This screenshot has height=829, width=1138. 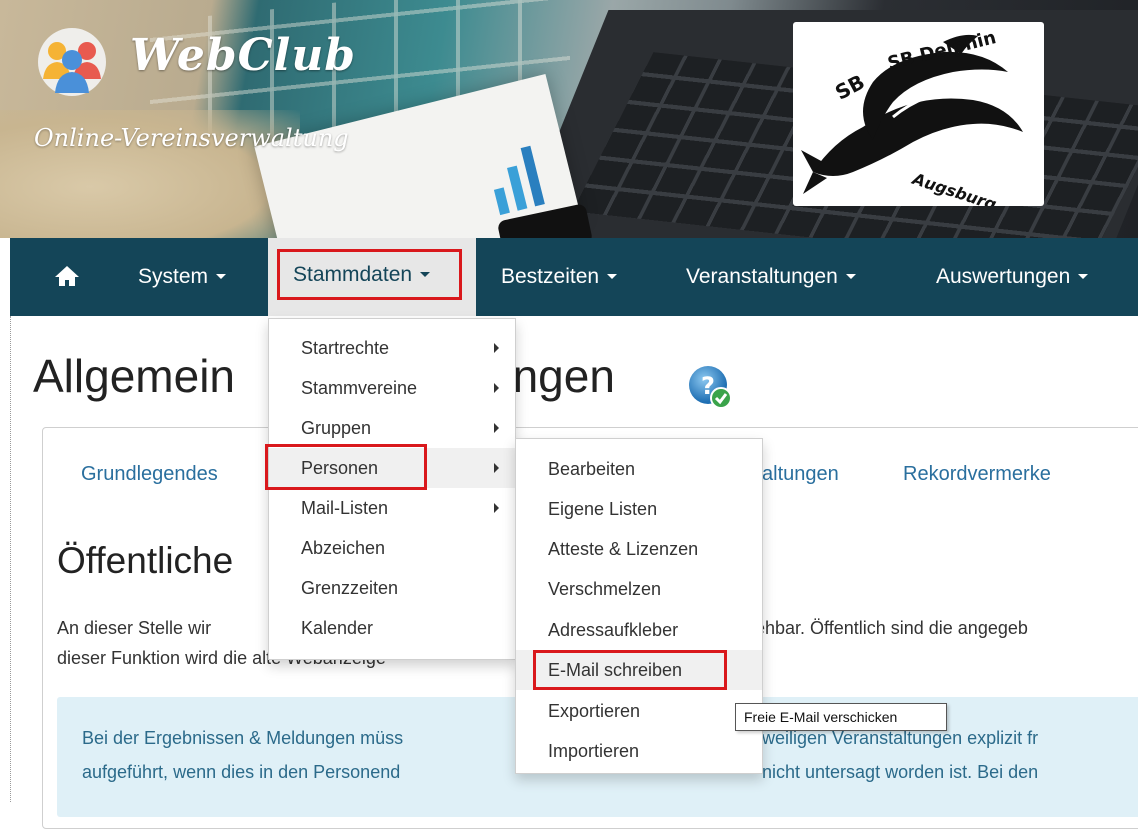 What do you see at coordinates (392, 588) in the screenshot?
I see `menu-item-grenzzeiten: Grenzzeiten` at bounding box center [392, 588].